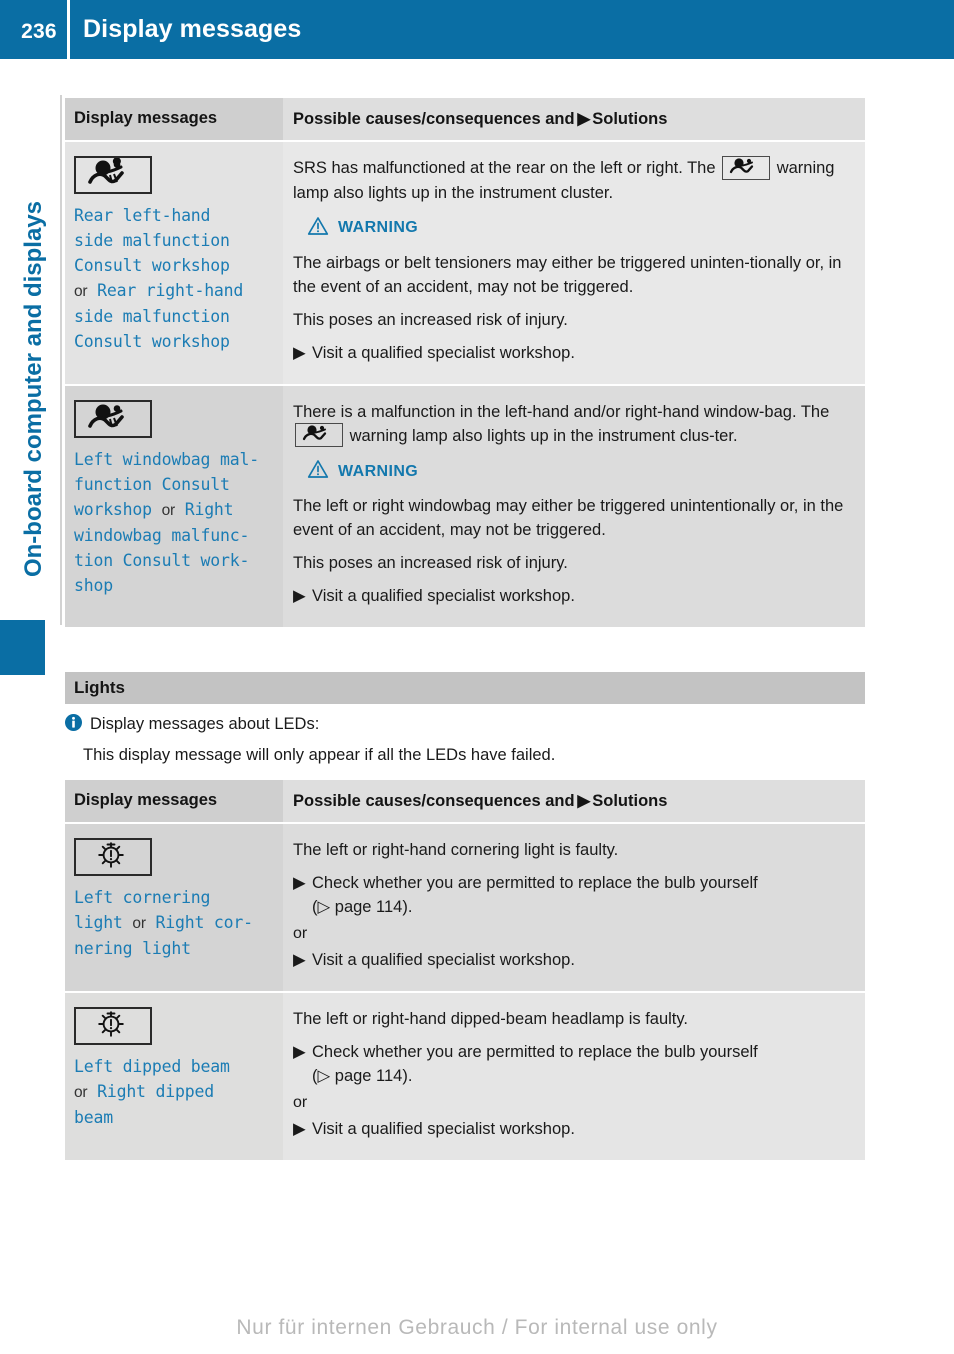 The height and width of the screenshot is (1354, 954). I want to click on msg-line: Consult workshop, so click(152, 341).